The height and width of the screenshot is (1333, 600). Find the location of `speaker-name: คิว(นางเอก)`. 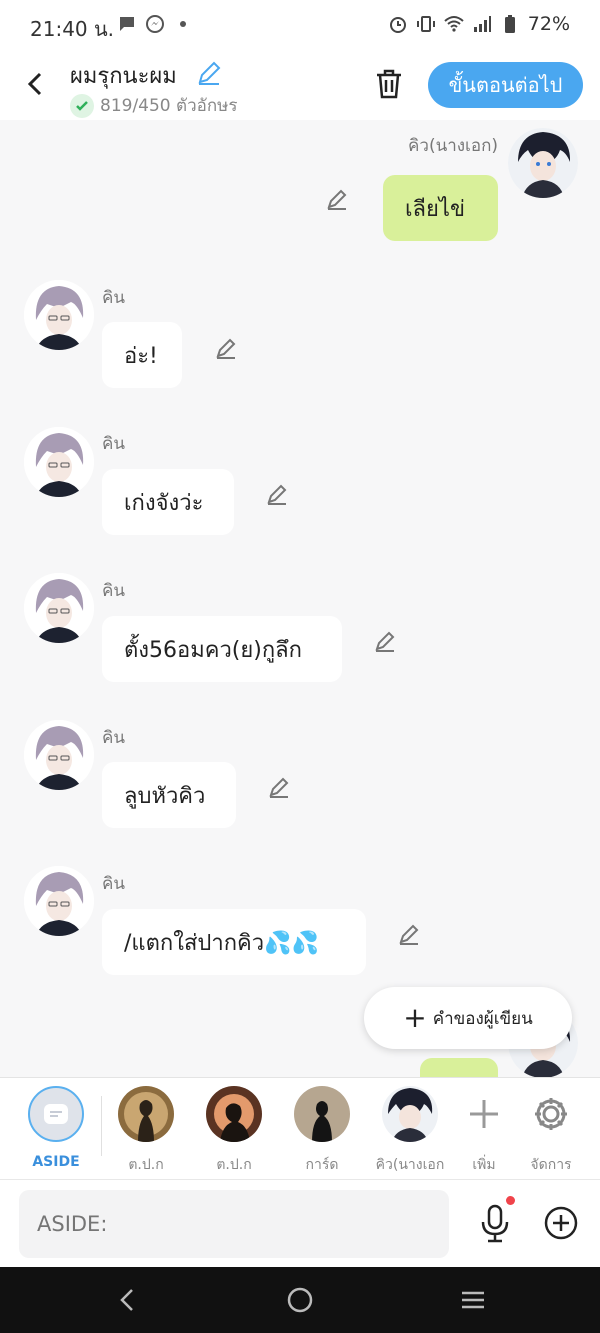

speaker-name: คิว(นางเอก) is located at coordinates (453, 146).